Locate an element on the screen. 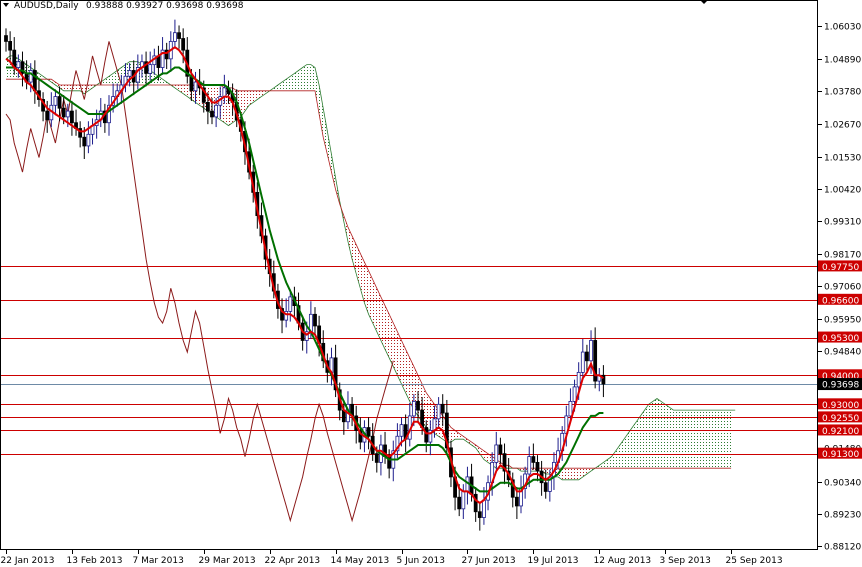 The height and width of the screenshot is (567, 862). x-tick-label: 7 Mar 2013 is located at coordinates (158, 561).